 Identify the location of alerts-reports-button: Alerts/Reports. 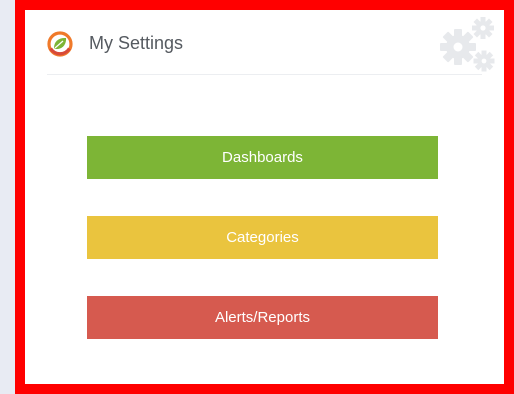
(262, 317).